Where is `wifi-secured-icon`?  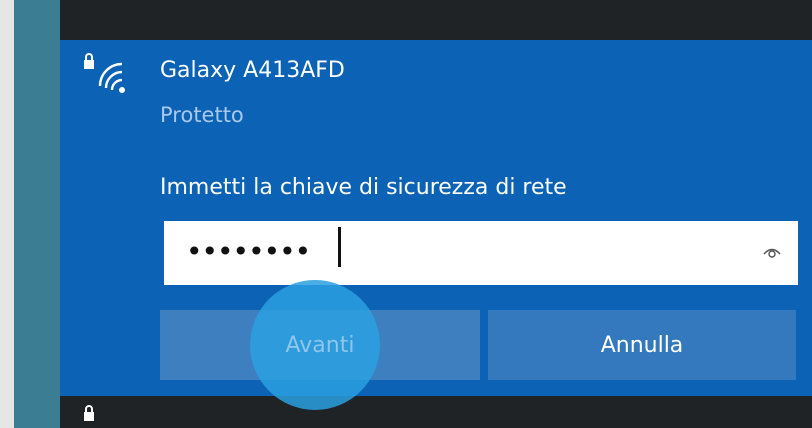
wifi-secured-icon is located at coordinates (104, 73).